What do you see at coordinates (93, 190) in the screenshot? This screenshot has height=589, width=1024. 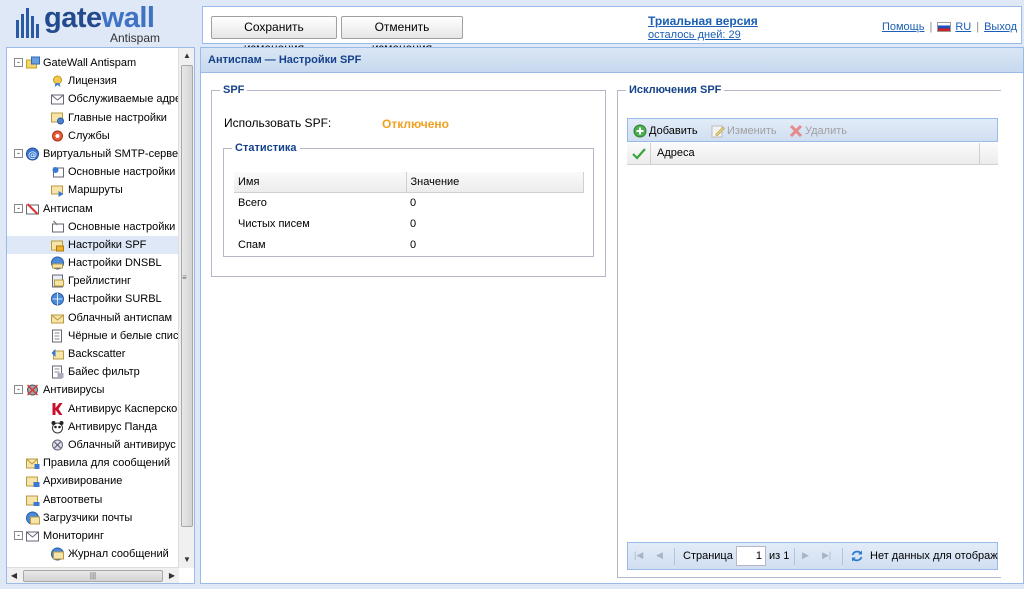 I see `tree-item: Маршруты` at bounding box center [93, 190].